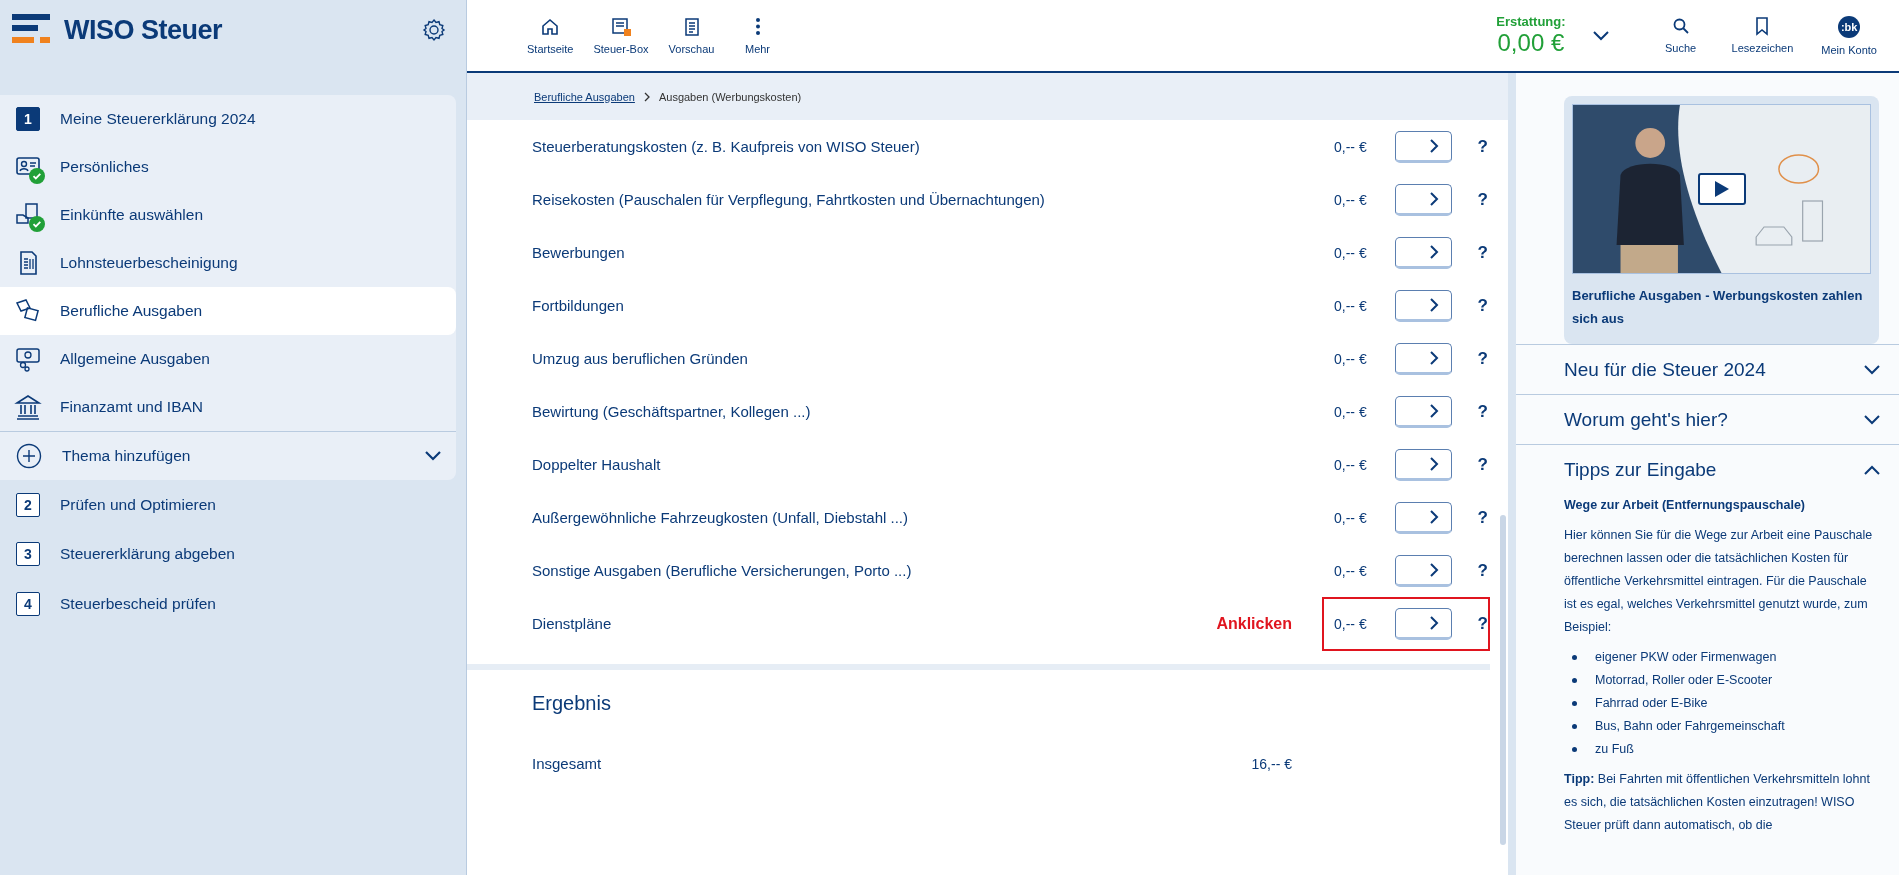  I want to click on toolbar-button: :bk Mein Konto, so click(1849, 35).